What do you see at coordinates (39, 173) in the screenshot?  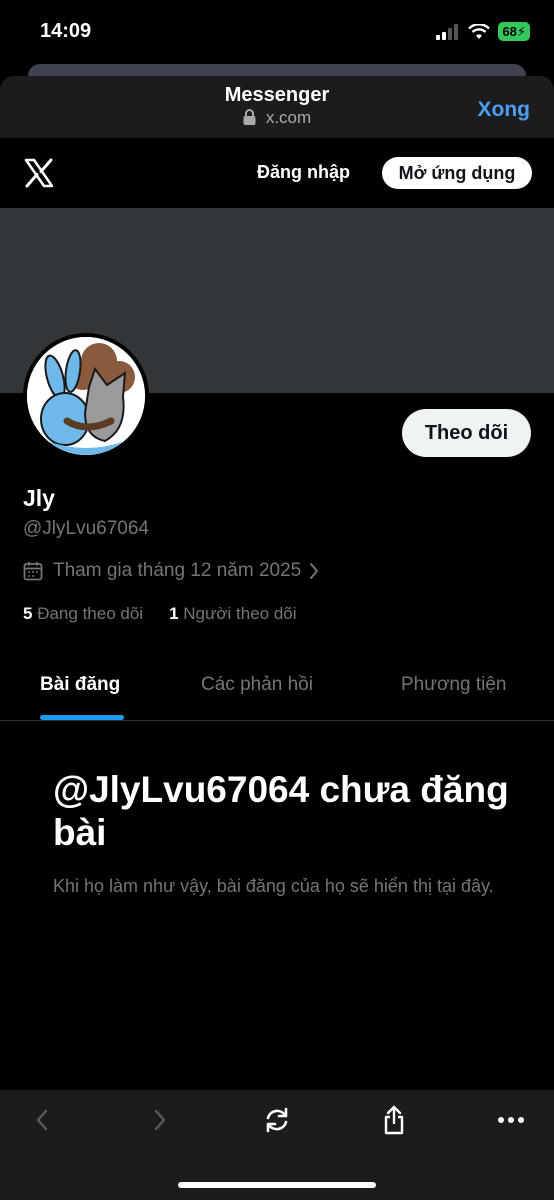 I see `x-logo-icon` at bounding box center [39, 173].